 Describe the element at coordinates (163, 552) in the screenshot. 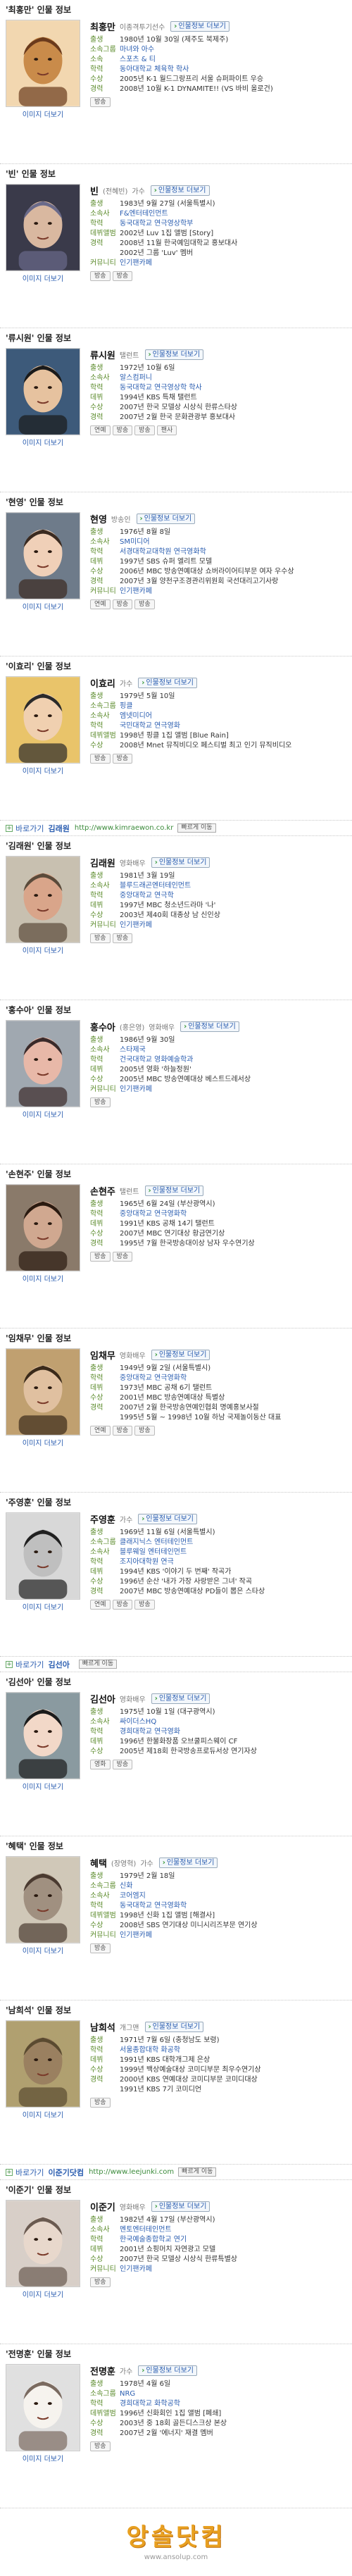

I see `field-value: 서경대학교대학원 연극영화학` at that location.